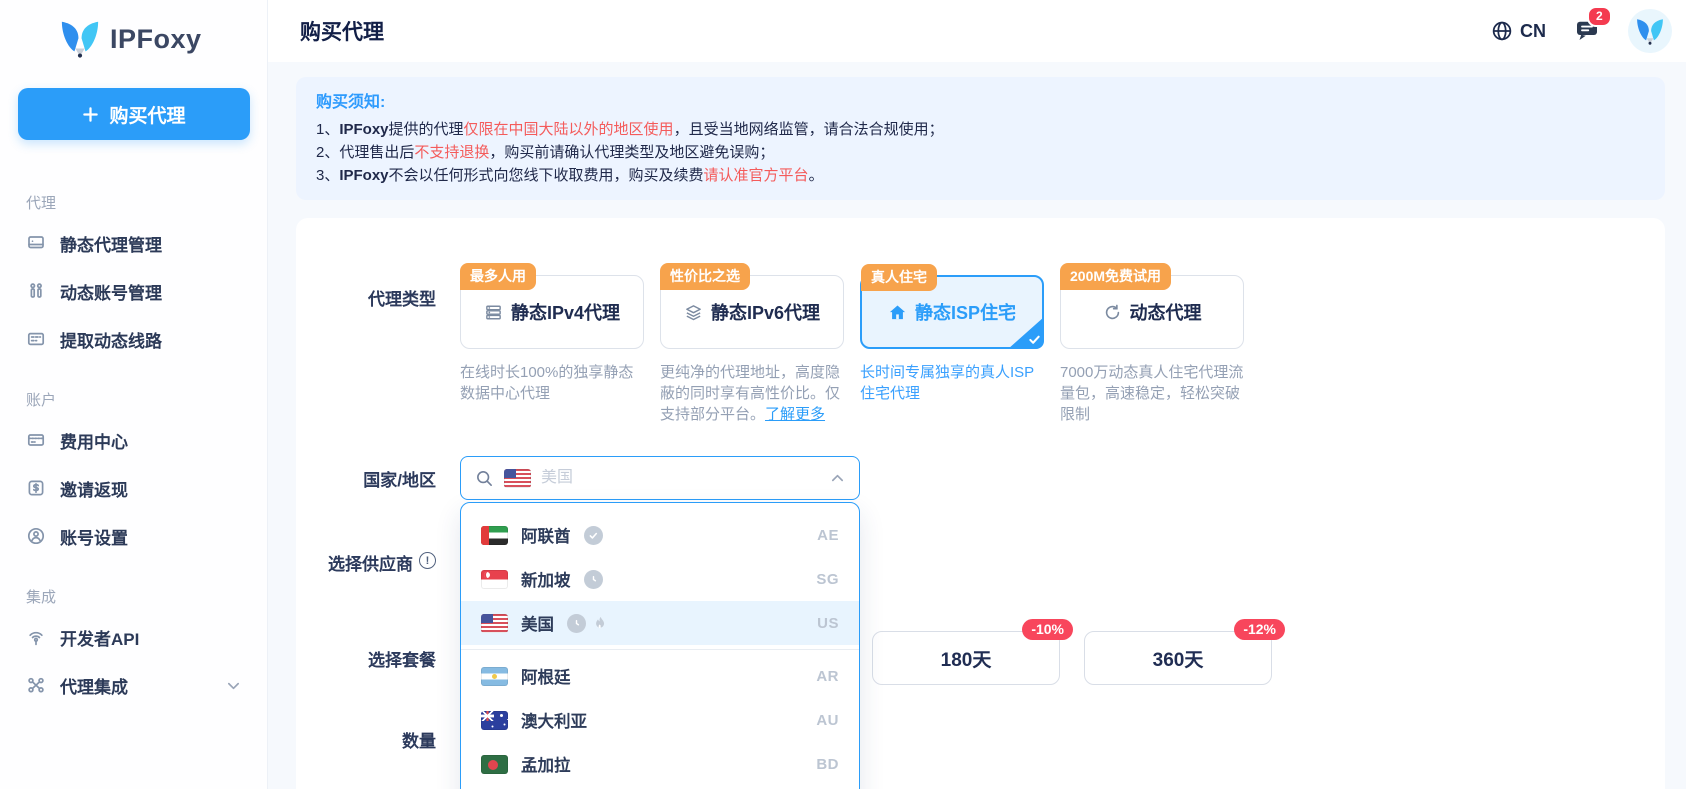 This screenshot has width=1686, height=789. What do you see at coordinates (1047, 629) in the screenshot?
I see `discount-badge-180: -10%` at bounding box center [1047, 629].